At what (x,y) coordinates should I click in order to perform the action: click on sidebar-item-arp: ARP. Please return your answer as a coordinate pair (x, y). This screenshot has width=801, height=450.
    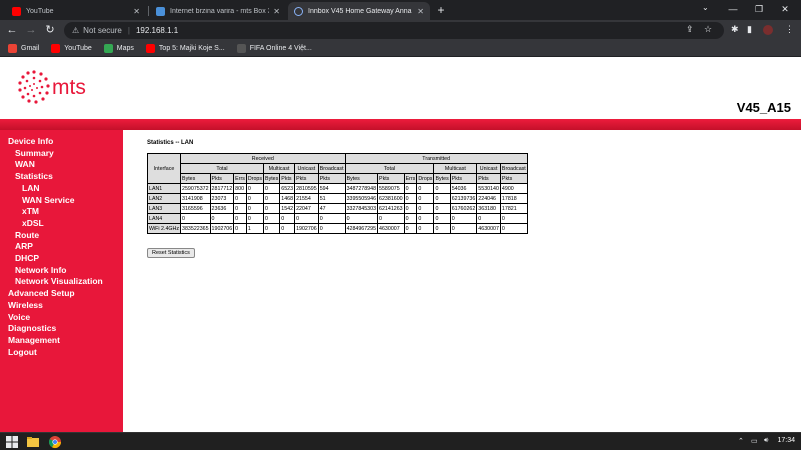
    Looking at the image, I should click on (24, 246).